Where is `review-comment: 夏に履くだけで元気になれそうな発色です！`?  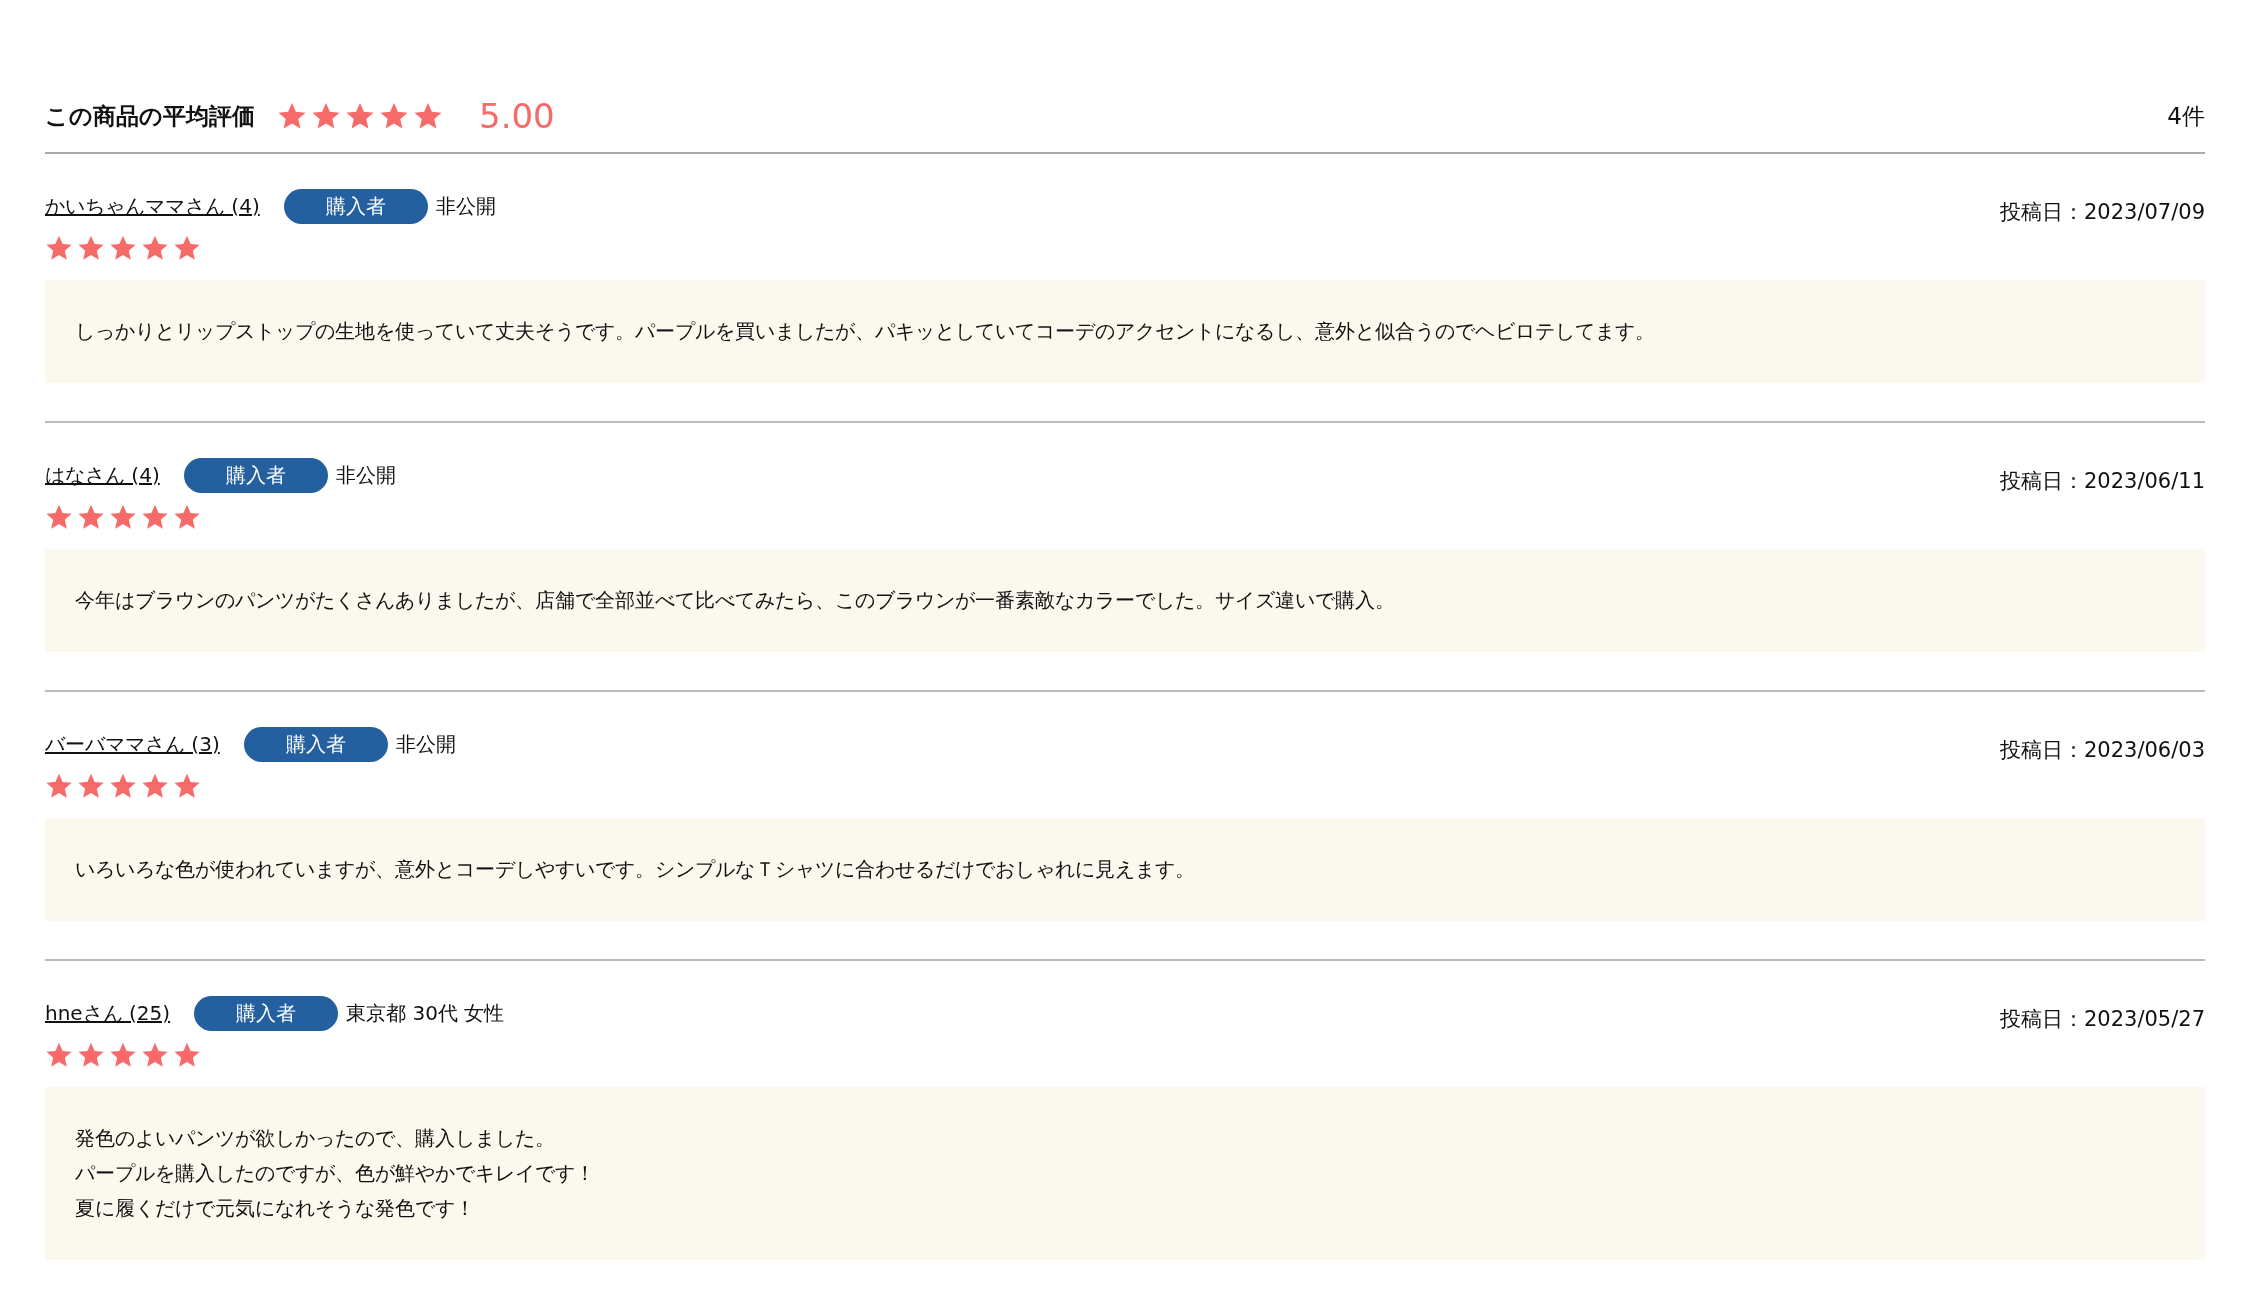 review-comment: 夏に履くだけで元気になれそうな発色です！ is located at coordinates (275, 1208).